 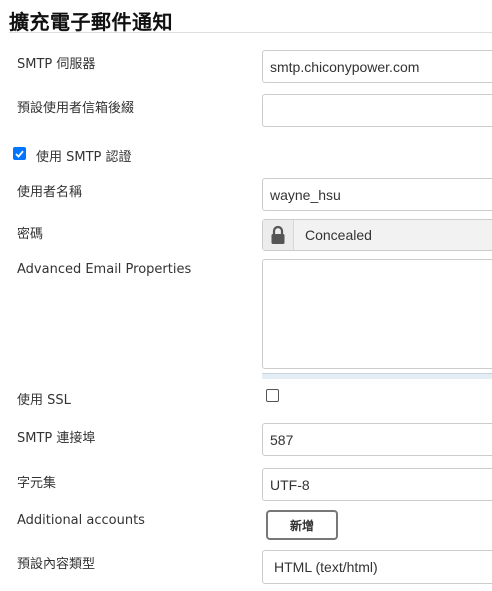 I want to click on section-title: 擴充電子郵件通知, so click(x=91, y=22).